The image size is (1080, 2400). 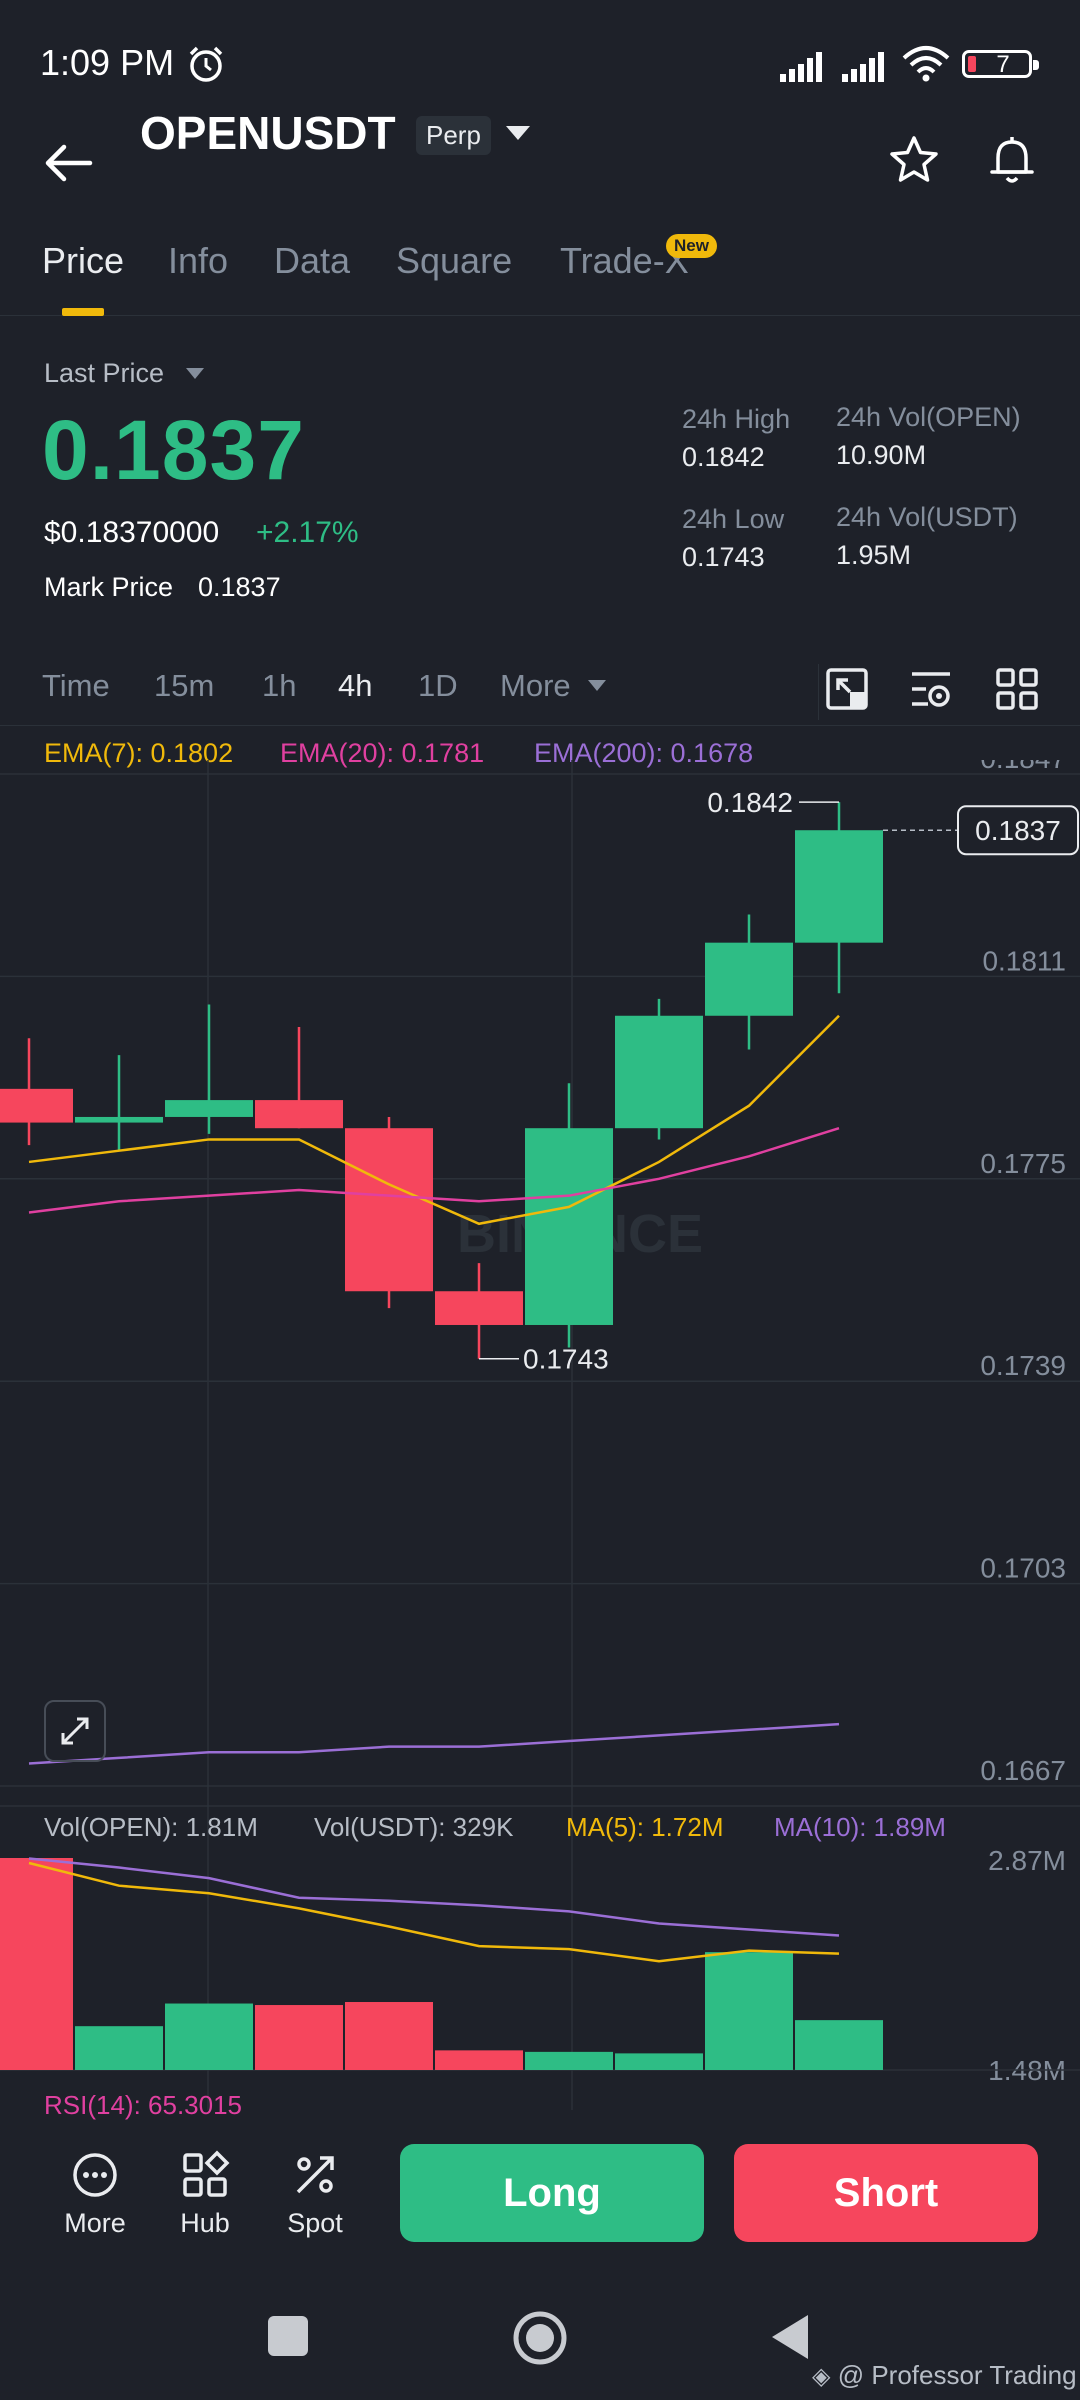 I want to click on interval-1h: 1h, so click(x=279, y=686).